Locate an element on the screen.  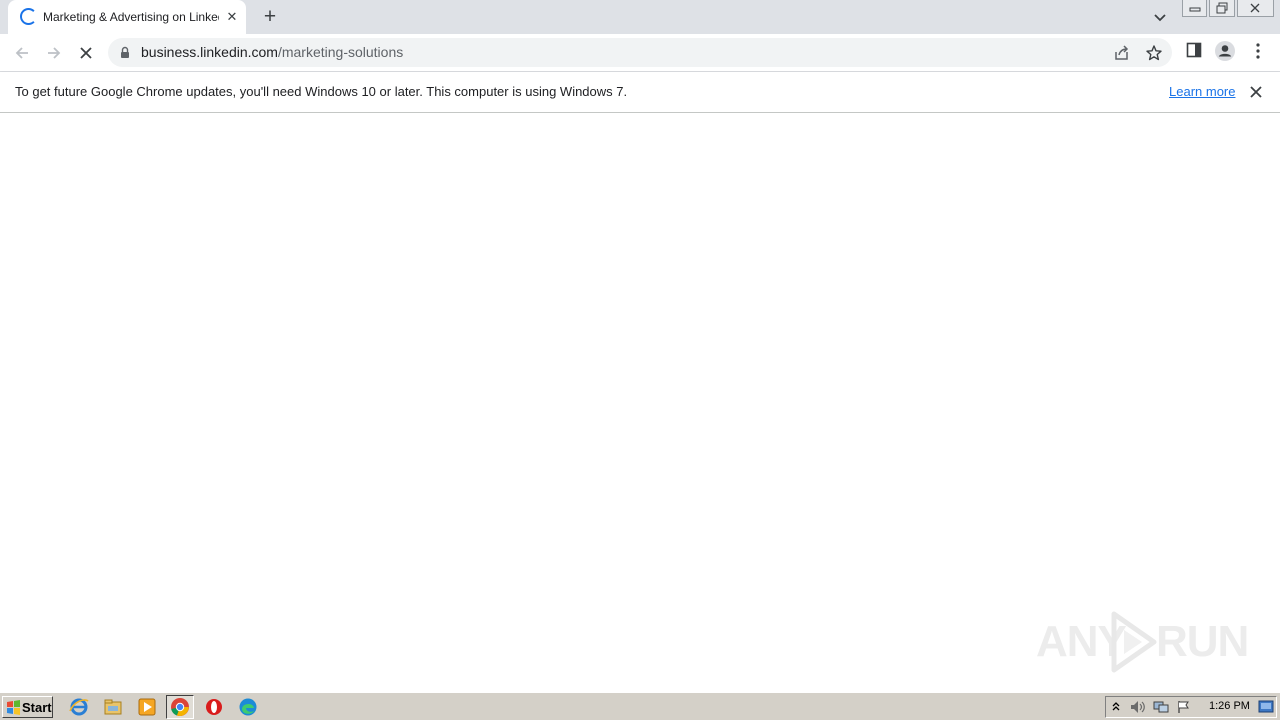
url-path: /marketing-solutions is located at coordinates (340, 52).